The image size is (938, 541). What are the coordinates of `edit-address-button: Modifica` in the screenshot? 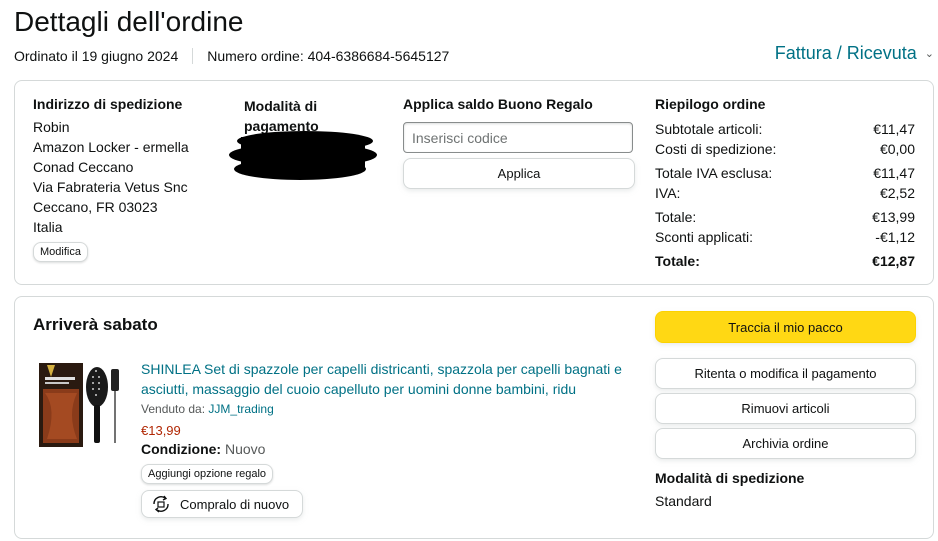 It's located at (60, 252).